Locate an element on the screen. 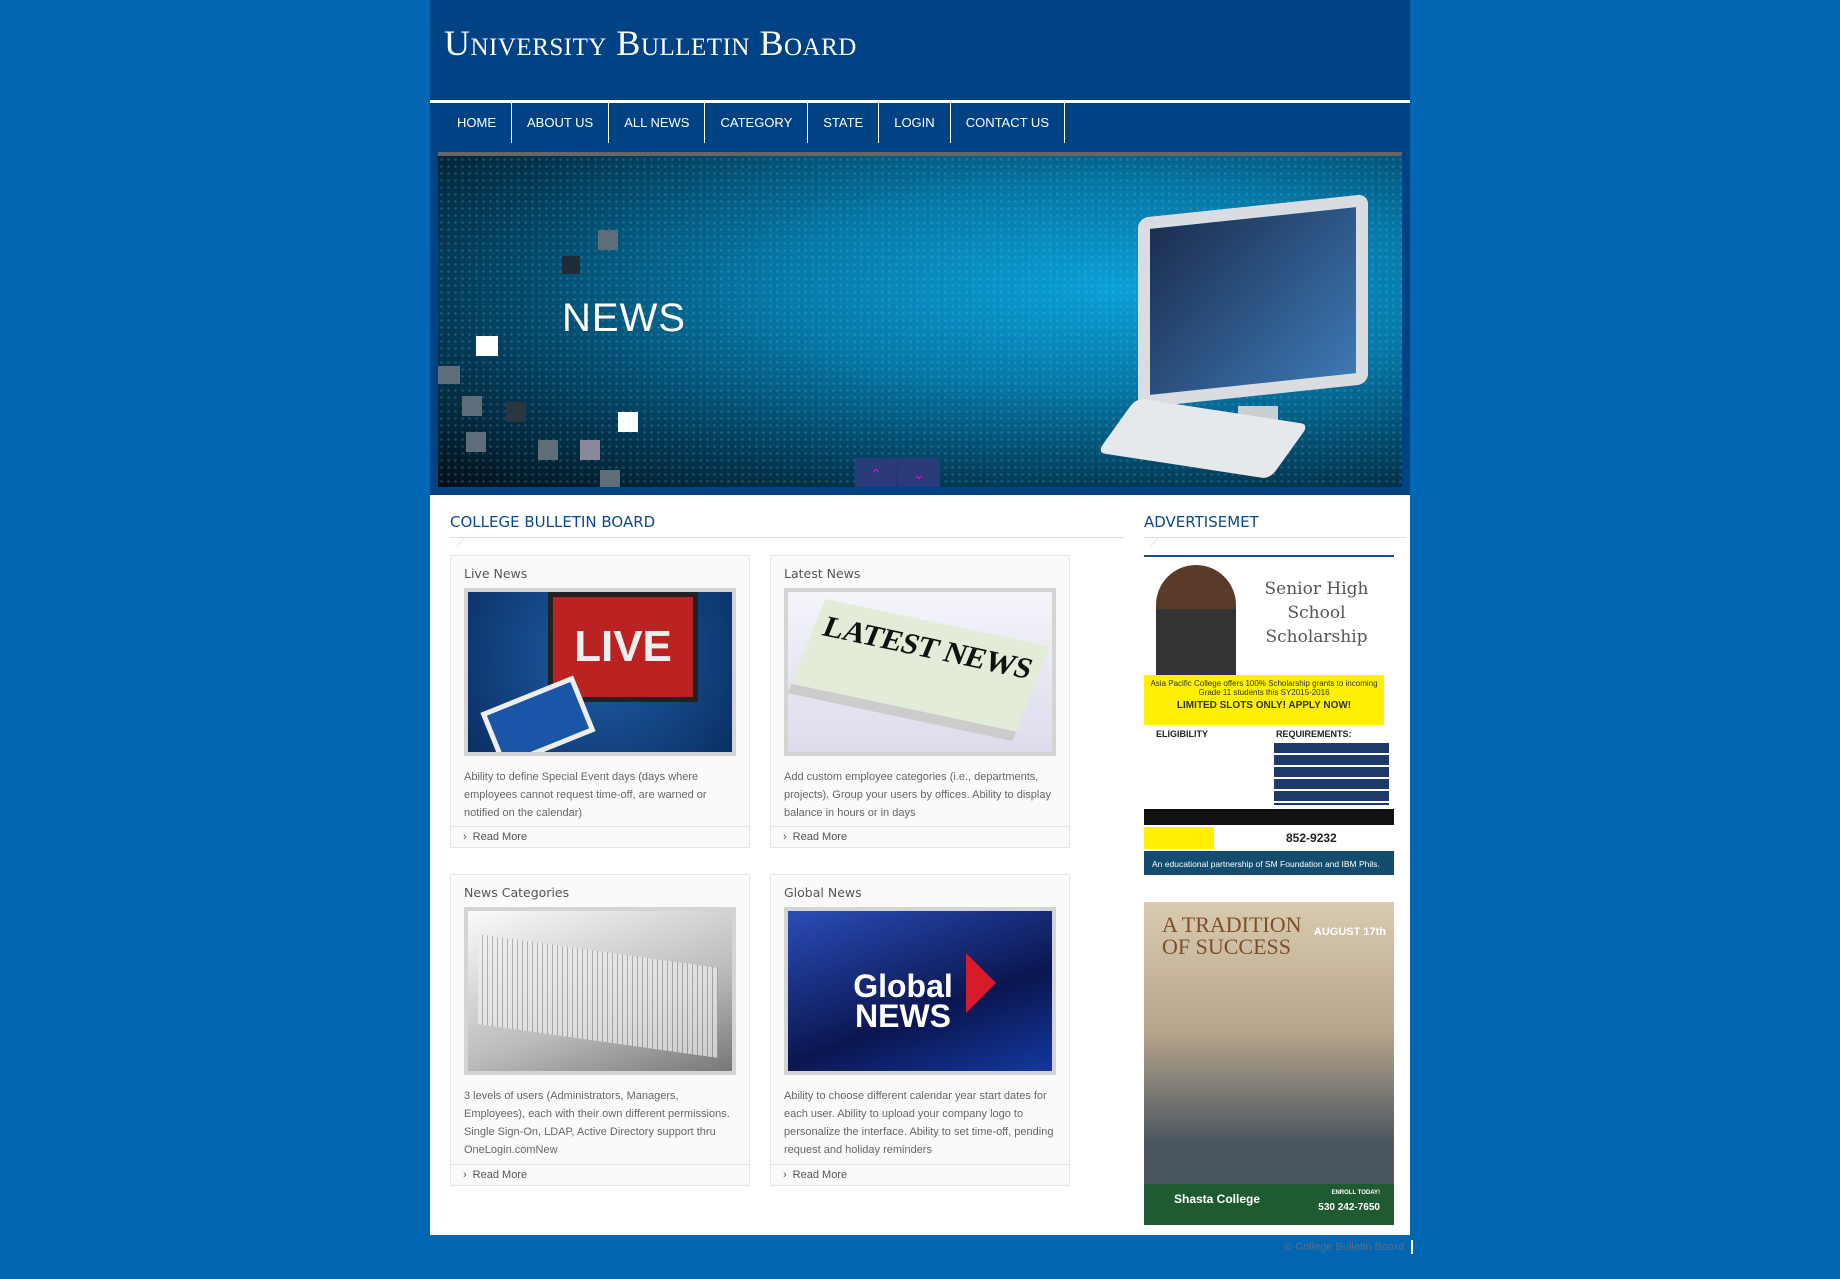 Image resolution: width=1840 pixels, height=1279 pixels. slider-next-button: ⌄ is located at coordinates (919, 472).